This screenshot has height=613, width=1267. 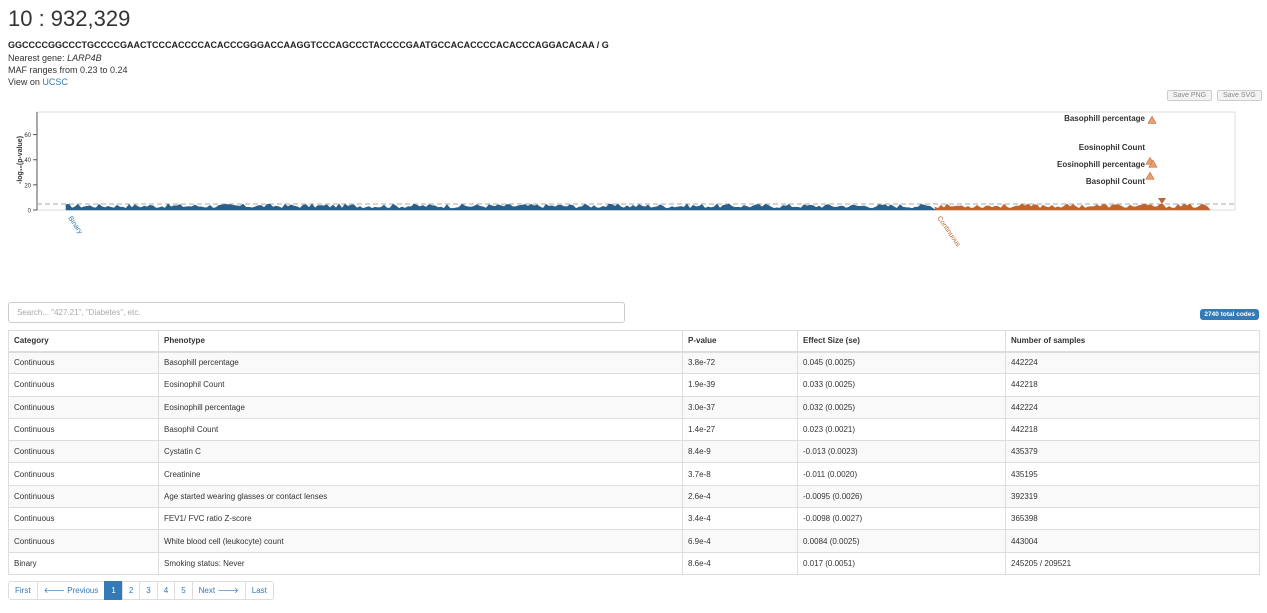 What do you see at coordinates (259, 590) in the screenshot?
I see `pager-last: Last` at bounding box center [259, 590].